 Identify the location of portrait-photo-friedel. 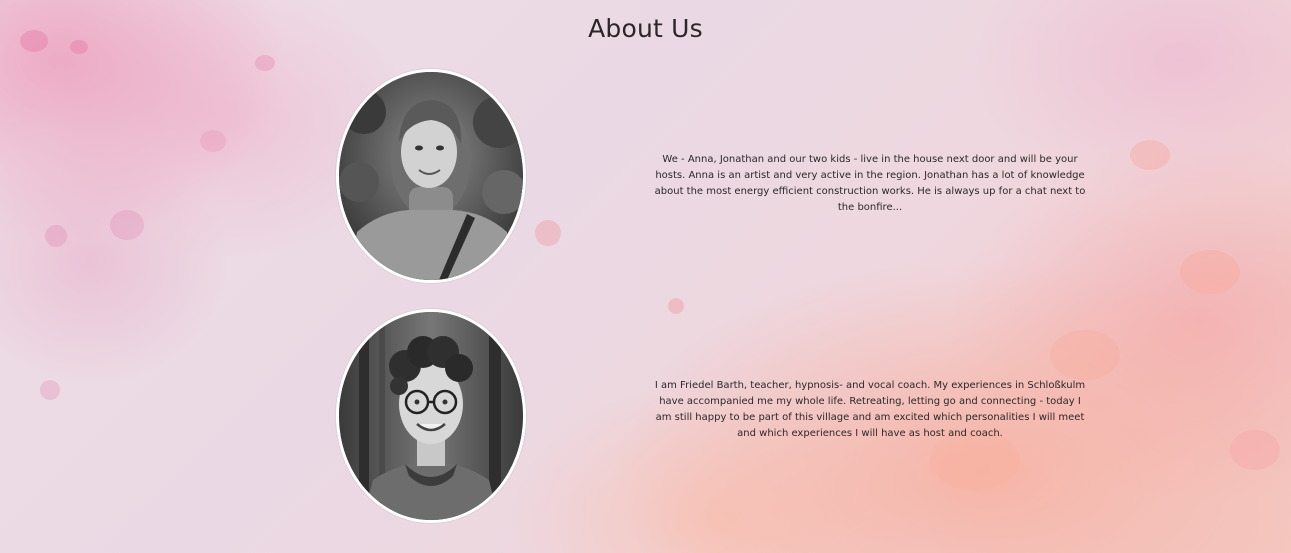
(431, 416).